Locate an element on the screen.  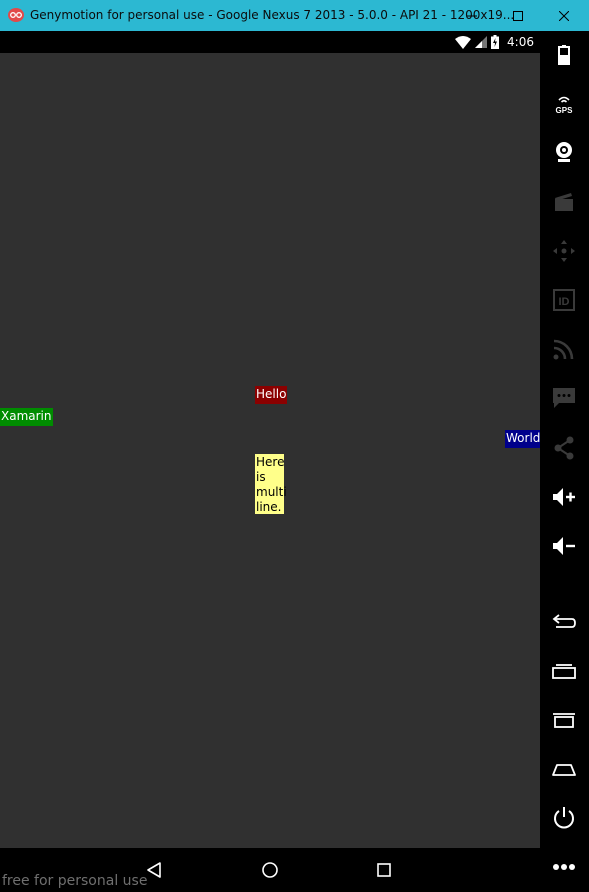
back-tool-icon is located at coordinates (564, 621).